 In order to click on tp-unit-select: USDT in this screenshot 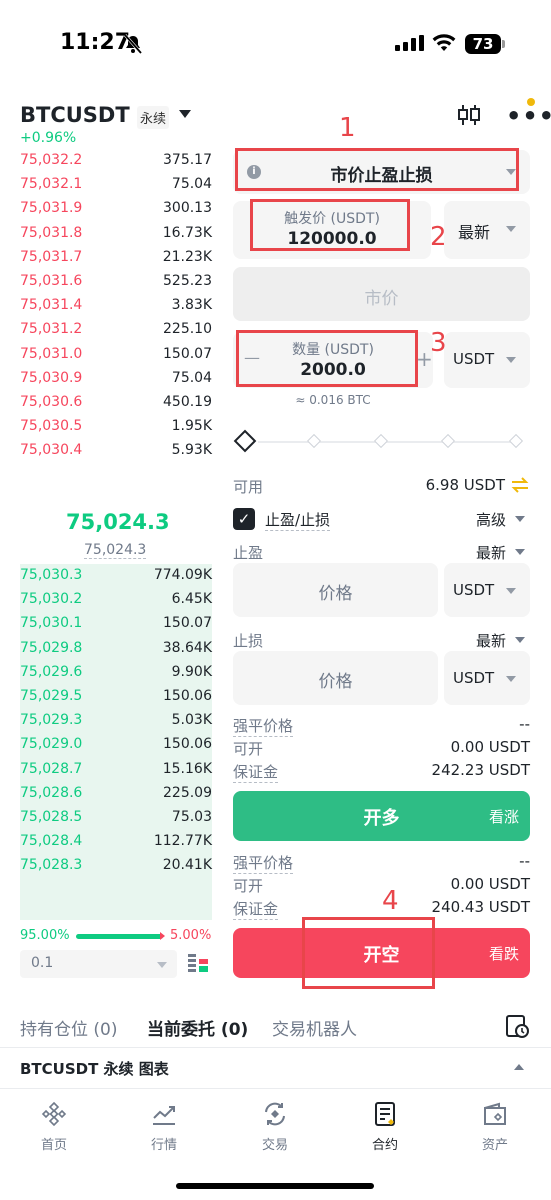, I will do `click(487, 590)`.